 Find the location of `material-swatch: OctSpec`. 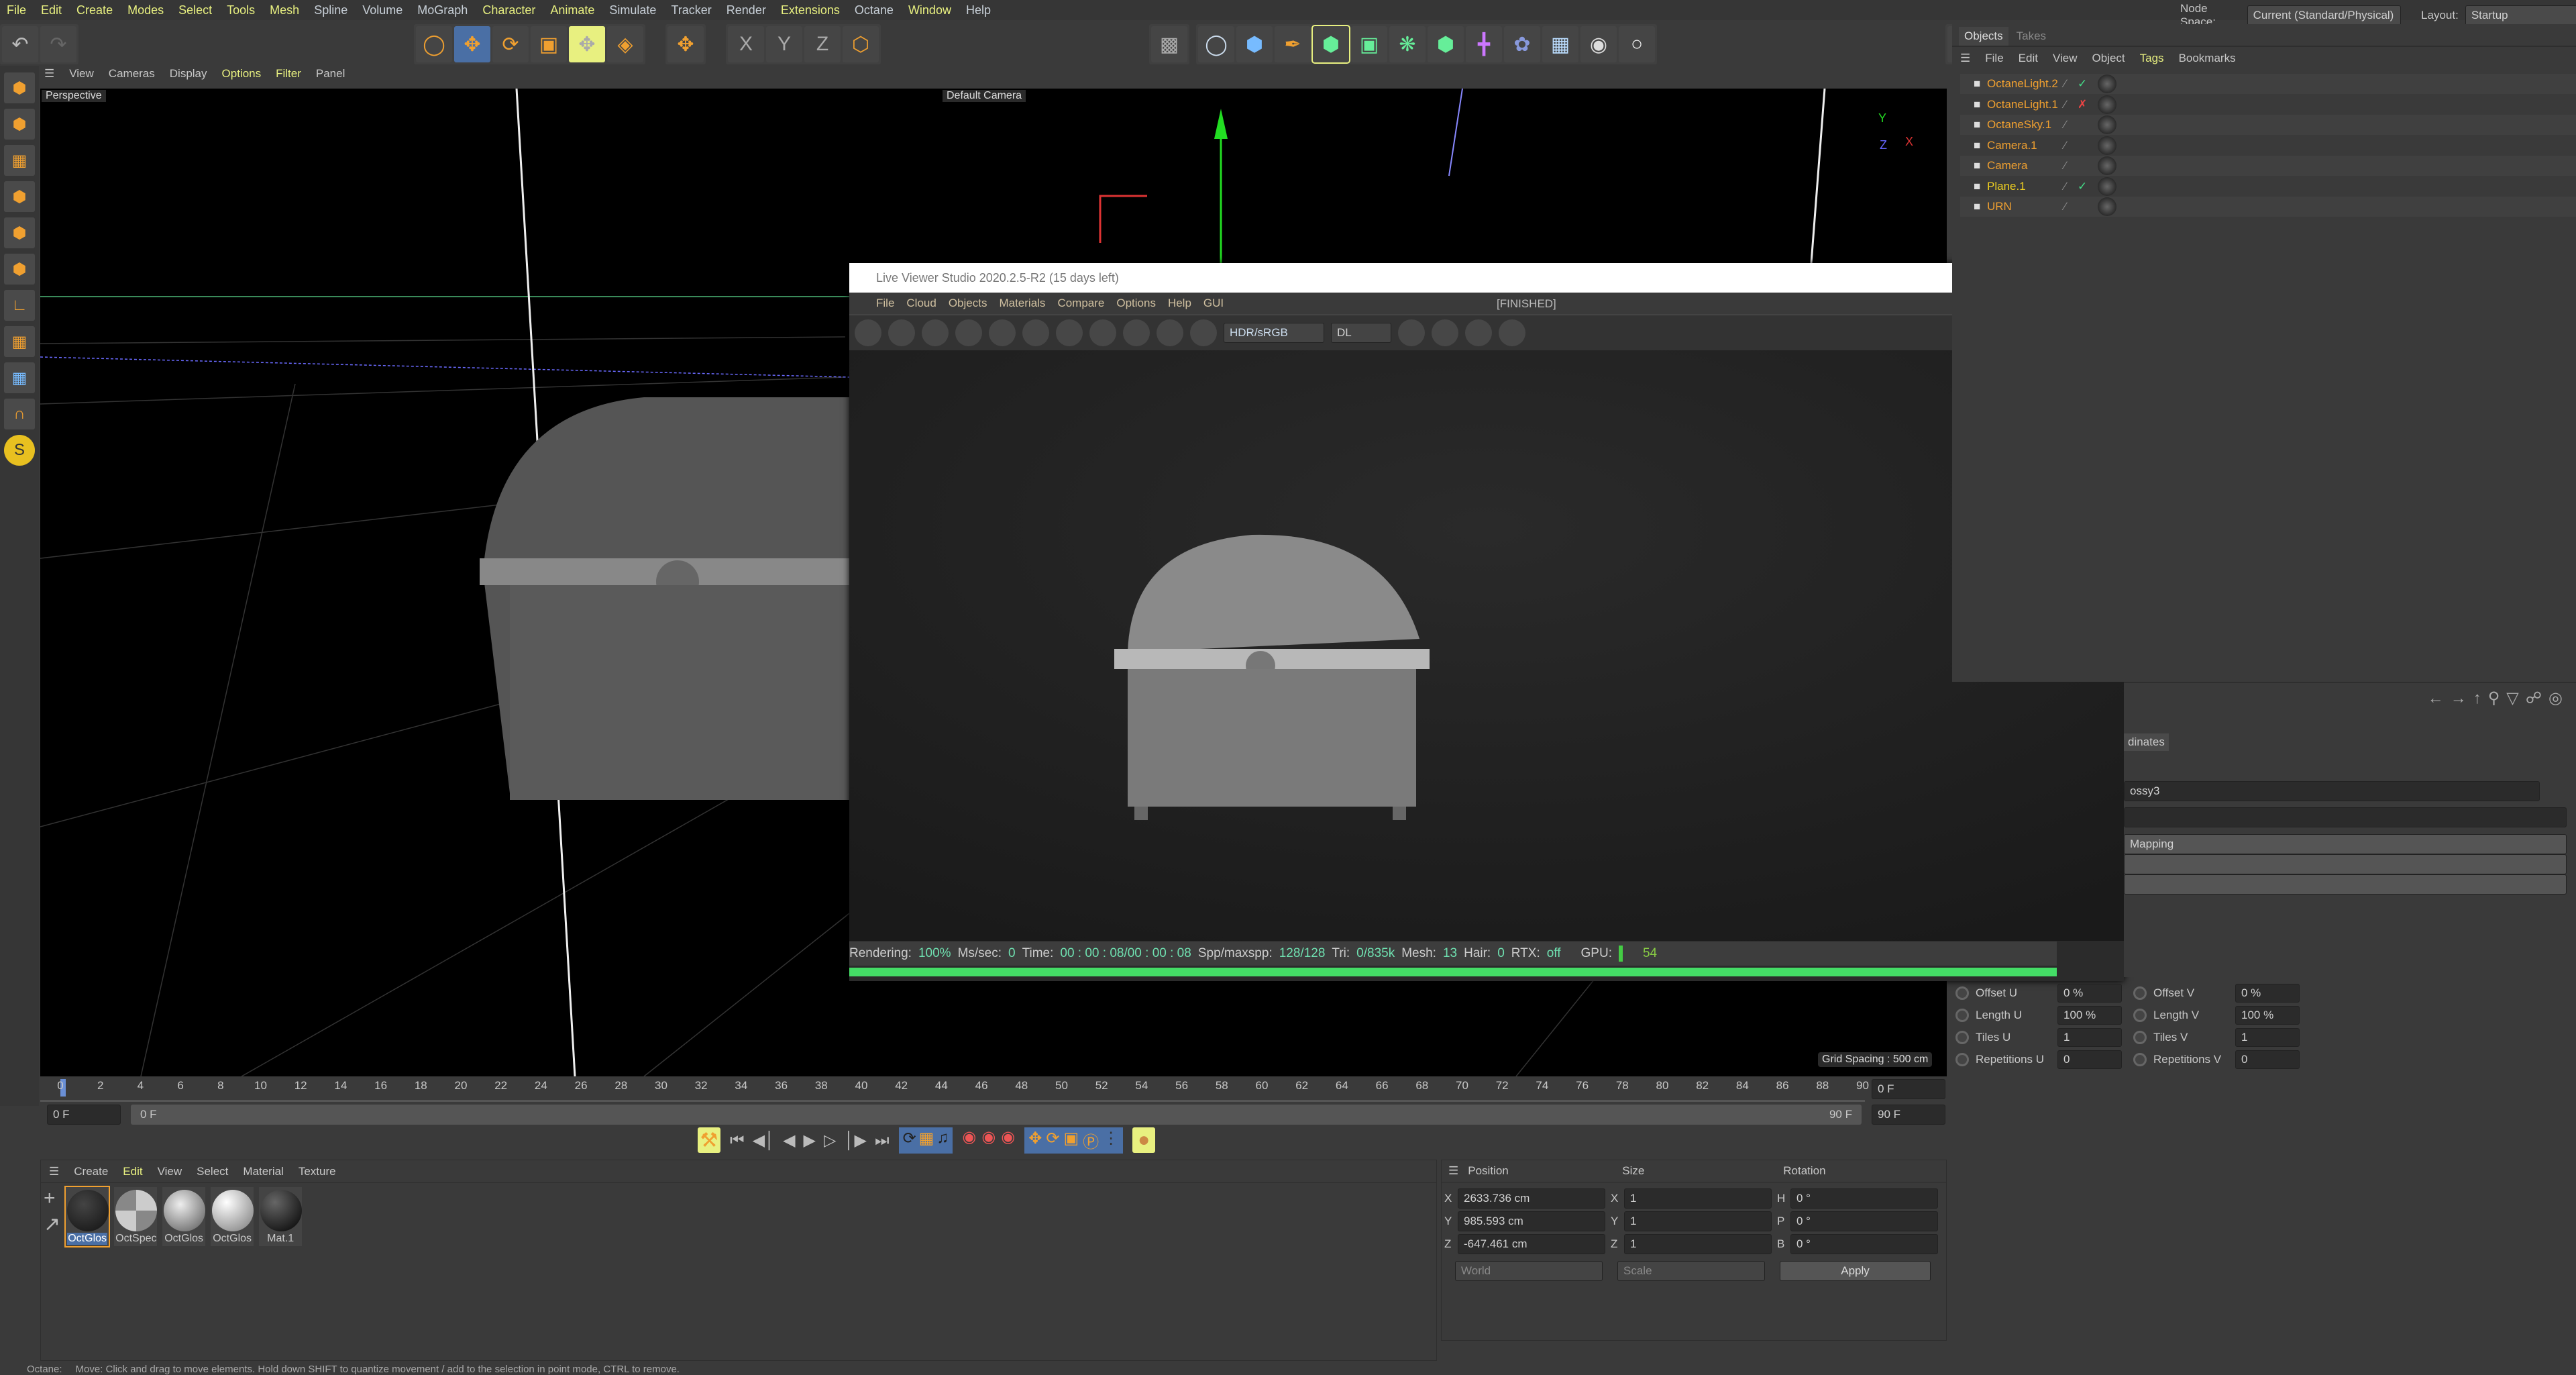

material-swatch: OctSpec is located at coordinates (136, 1217).